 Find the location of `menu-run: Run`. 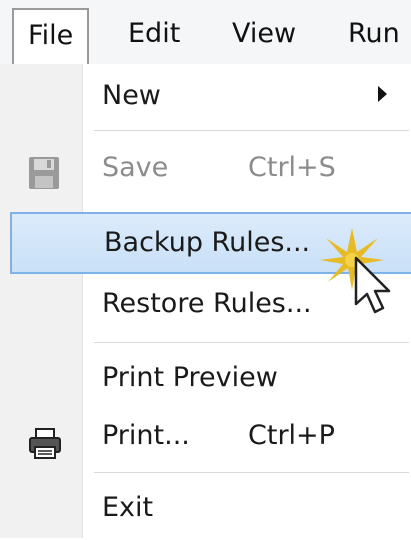

menu-run: Run is located at coordinates (374, 34).